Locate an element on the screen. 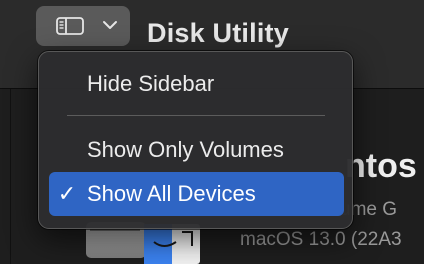 The height and width of the screenshot is (264, 424). sidebar-toggle-button is located at coordinates (83, 26).